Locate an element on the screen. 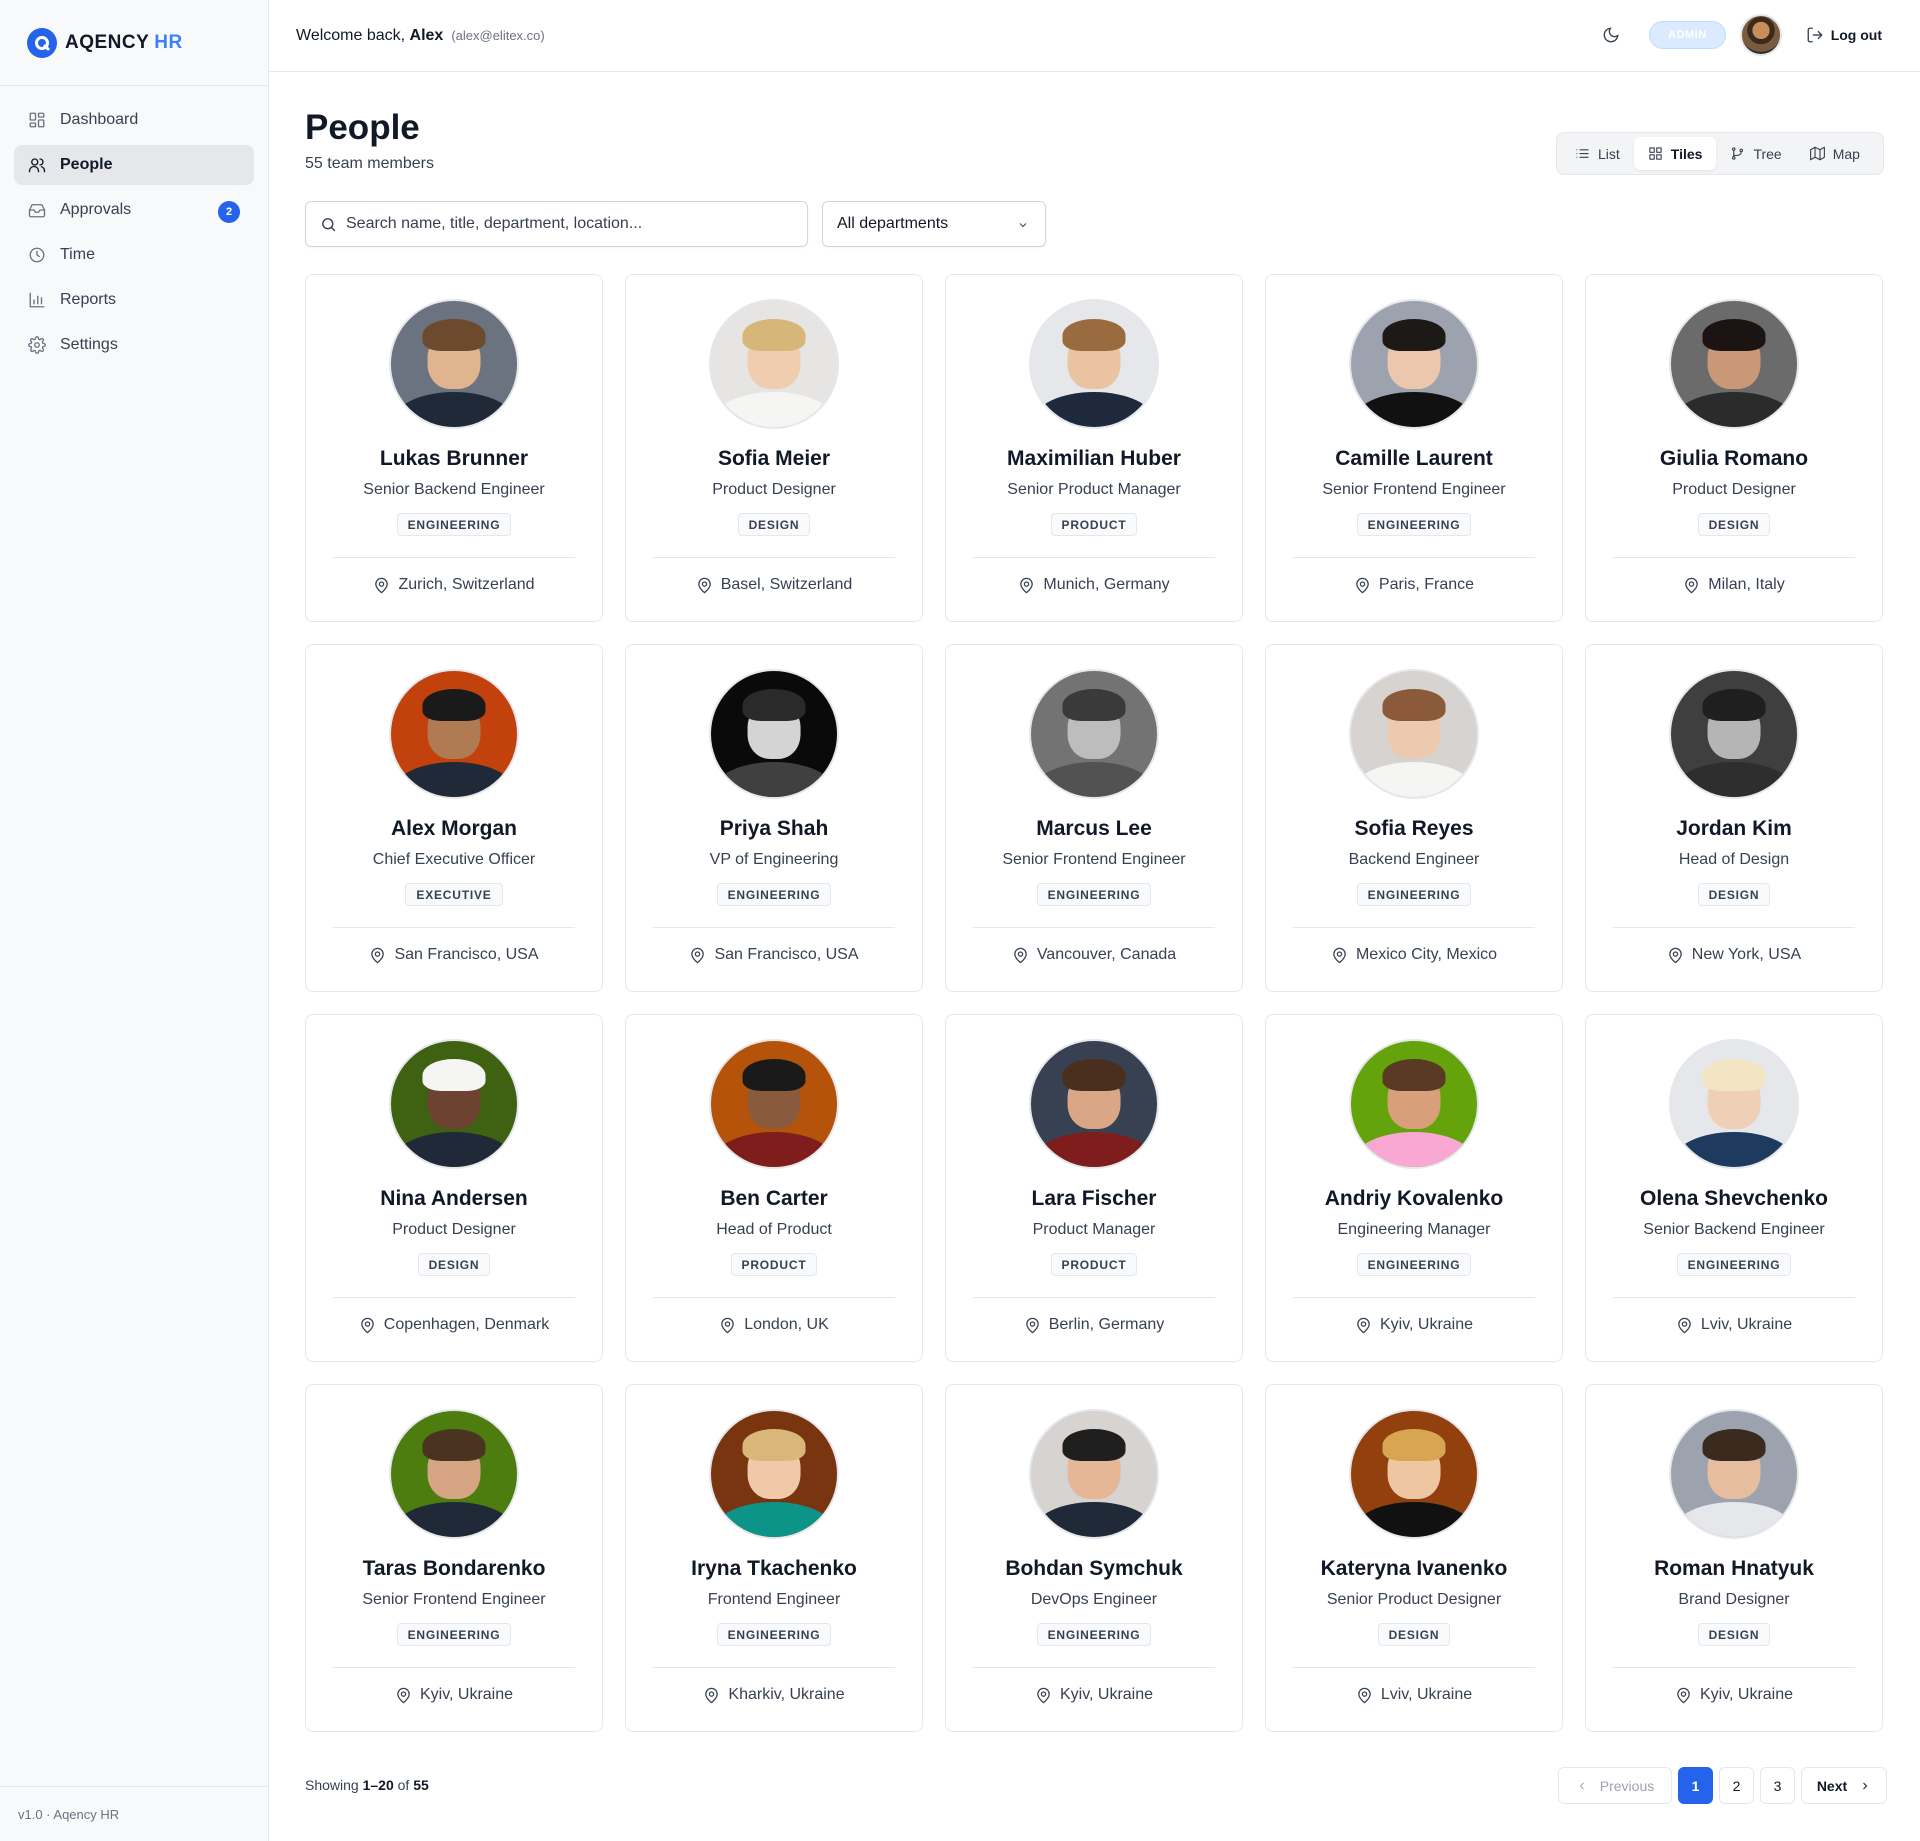  dashboard-icon is located at coordinates (37, 120).